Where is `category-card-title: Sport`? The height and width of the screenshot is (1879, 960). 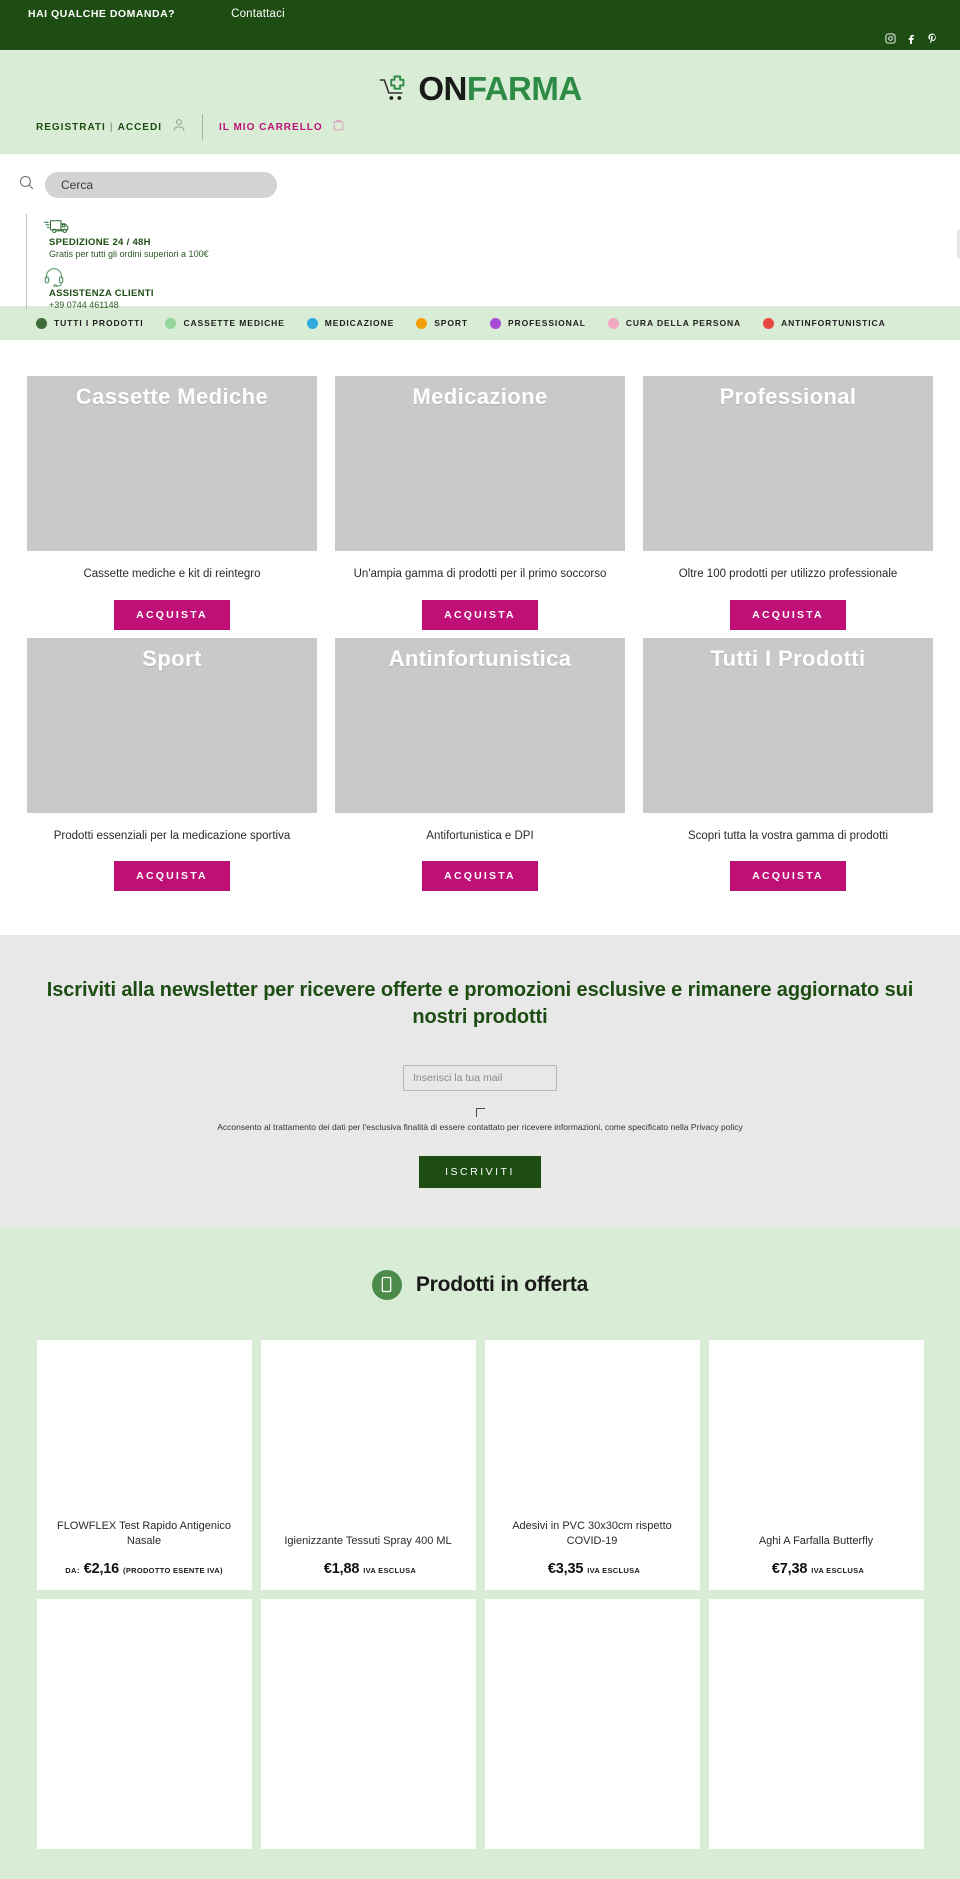
category-card-title: Sport is located at coordinates (172, 658).